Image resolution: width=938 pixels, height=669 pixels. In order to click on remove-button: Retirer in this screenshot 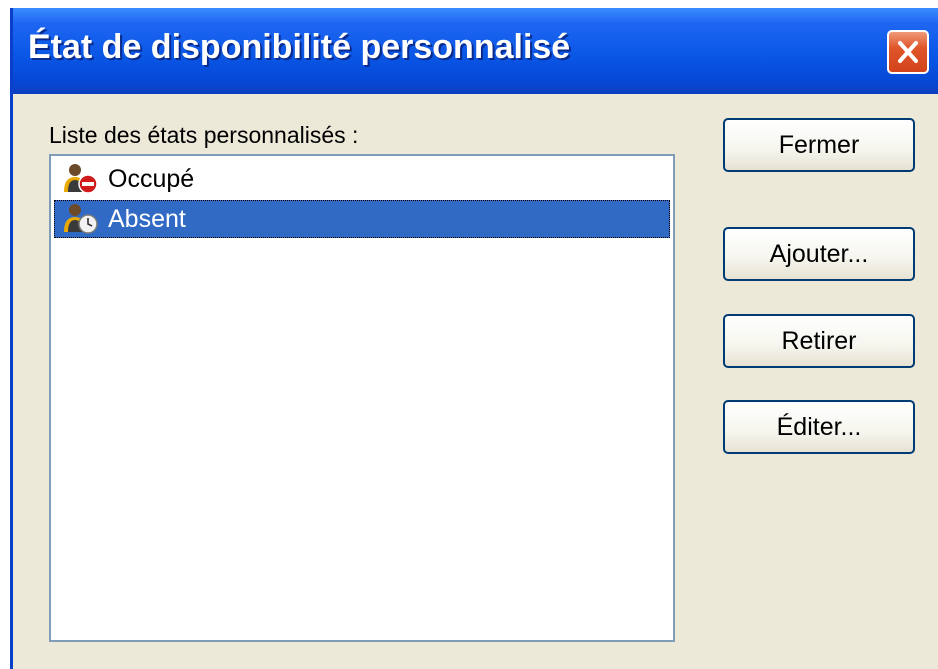, I will do `click(819, 341)`.